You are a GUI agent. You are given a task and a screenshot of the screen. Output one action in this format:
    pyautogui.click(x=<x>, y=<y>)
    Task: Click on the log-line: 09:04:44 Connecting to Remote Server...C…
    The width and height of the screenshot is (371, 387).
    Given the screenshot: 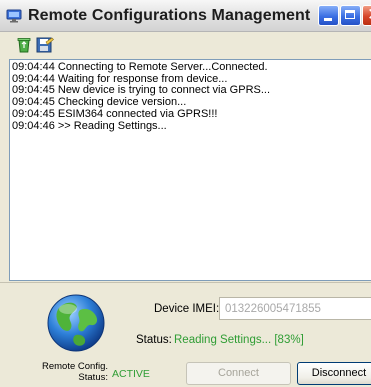 What is the action you would take?
    pyautogui.click(x=140, y=67)
    